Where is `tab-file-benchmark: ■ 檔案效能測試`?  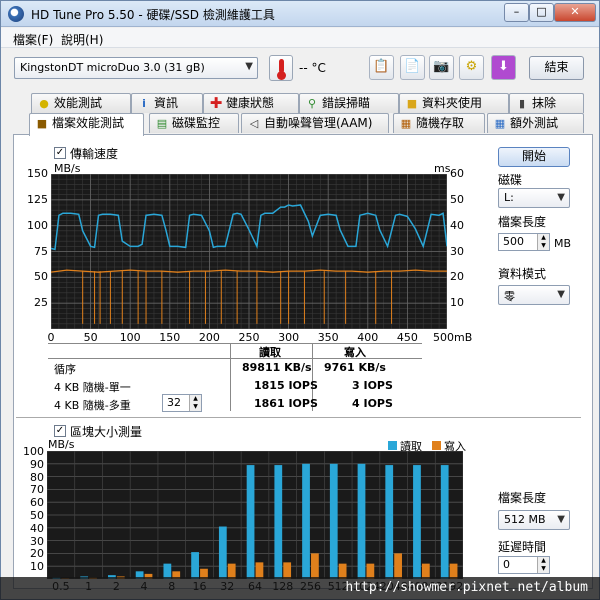
tab-file-benchmark: ■ 檔案效能測試 is located at coordinates (86, 124).